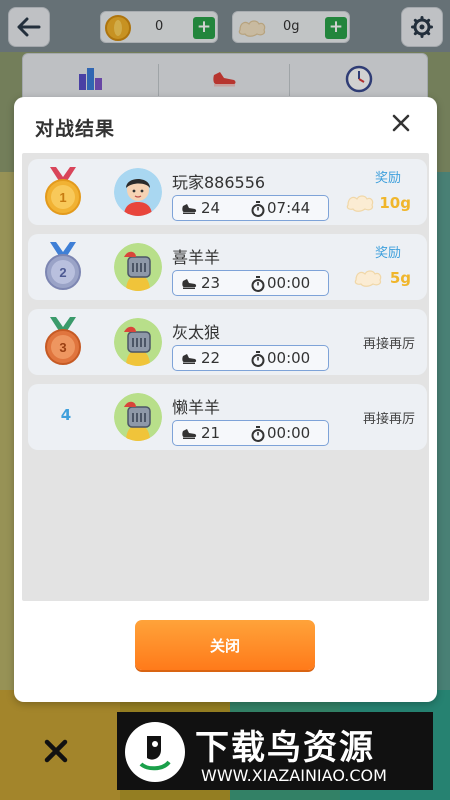  What do you see at coordinates (75, 129) in the screenshot?
I see `dialog-title: 对战结果` at bounding box center [75, 129].